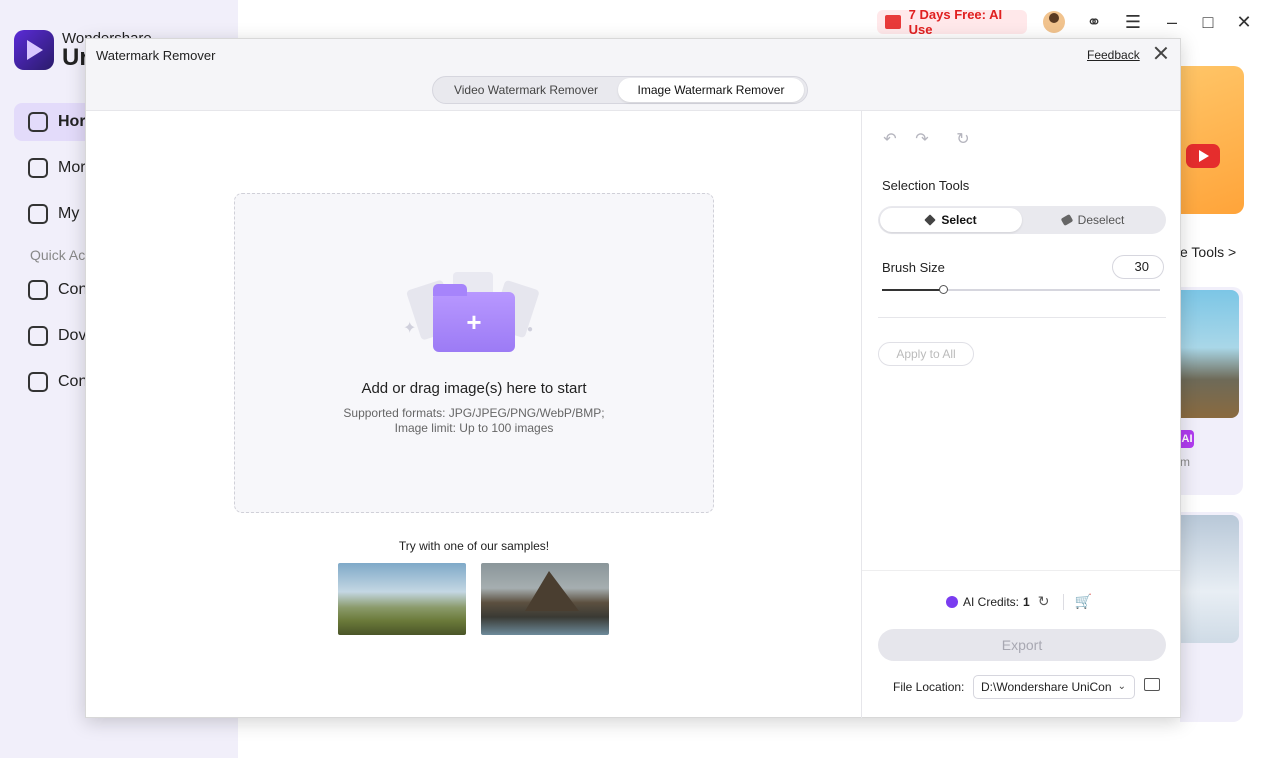 This screenshot has height=758, width=1264. Describe the element at coordinates (1152, 684) in the screenshot. I see `folder-icon` at that location.